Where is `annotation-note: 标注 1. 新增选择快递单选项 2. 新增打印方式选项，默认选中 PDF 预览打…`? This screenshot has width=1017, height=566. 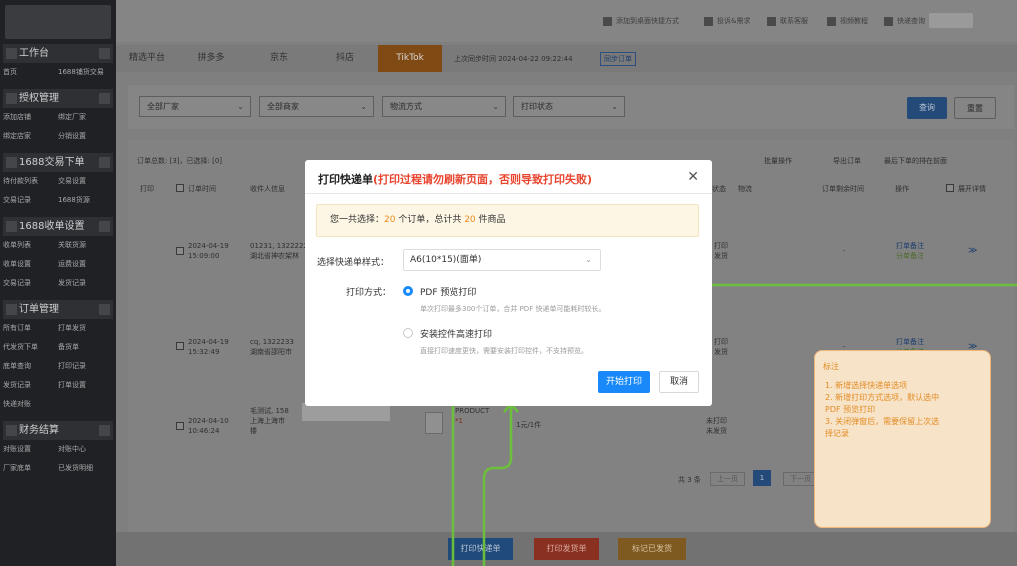 annotation-note: 标注 1. 新增选择快递单选项 2. 新增打印方式选项，默认选中 PDF 预览打… is located at coordinates (902, 439).